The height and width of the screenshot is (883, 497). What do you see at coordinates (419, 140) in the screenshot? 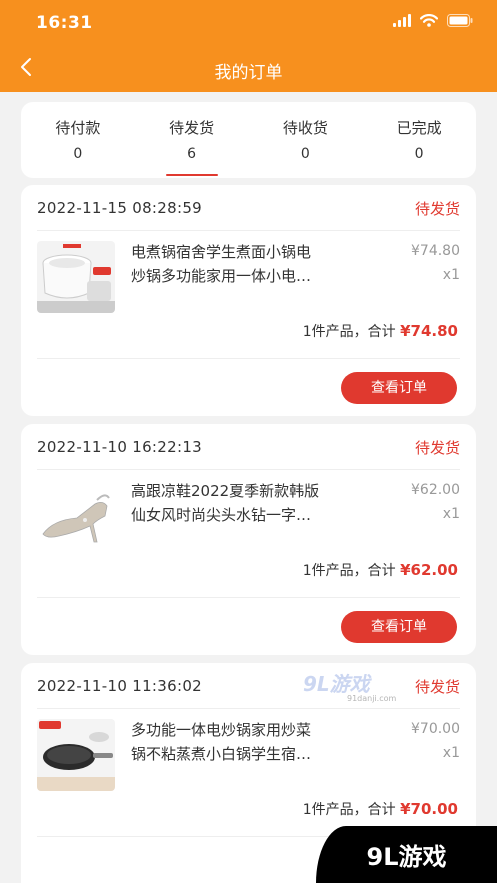
I see `tab-completed: 已完成 0` at bounding box center [419, 140].